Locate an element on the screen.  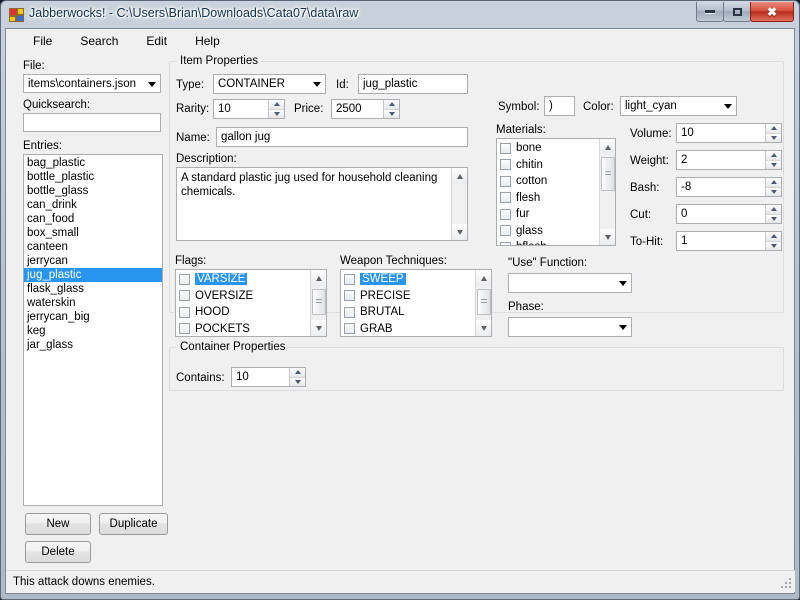
new-button: New is located at coordinates (58, 524).